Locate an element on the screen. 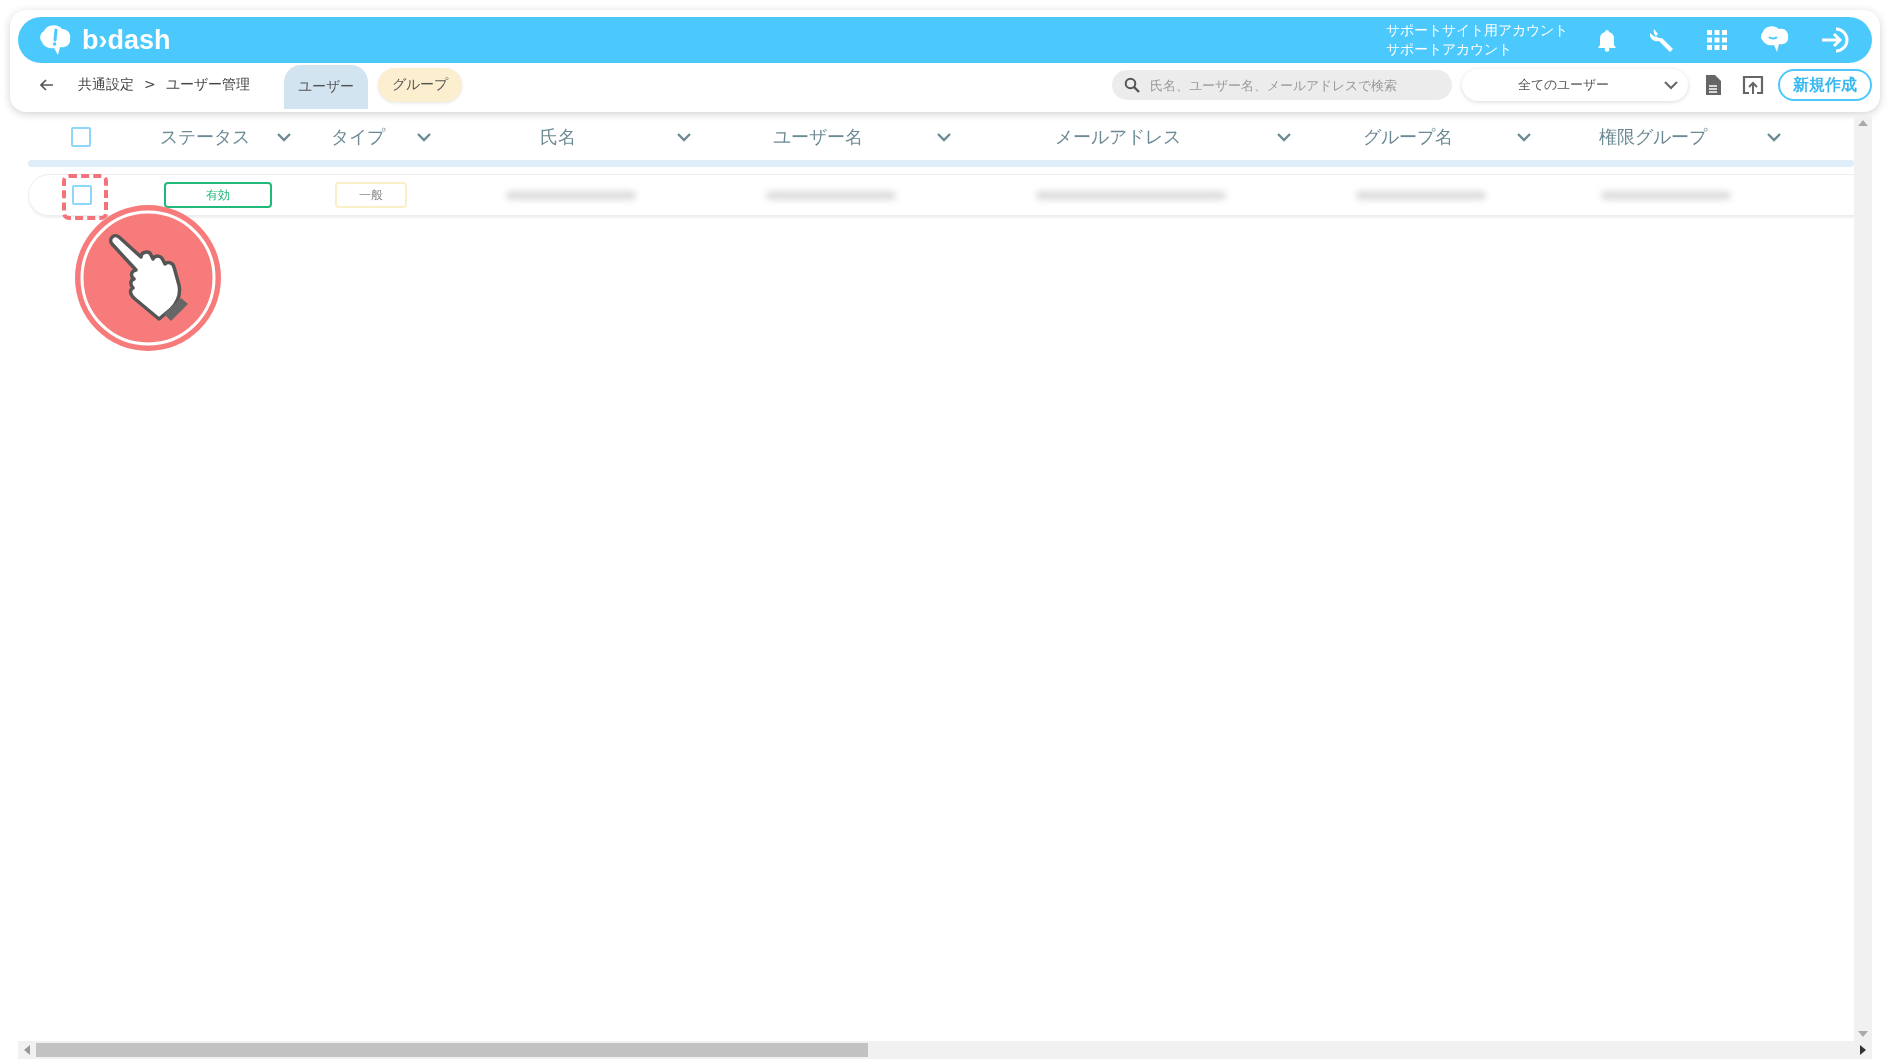 The image size is (1890, 1063). horizontal-scrollbar-thumb is located at coordinates (452, 1050).